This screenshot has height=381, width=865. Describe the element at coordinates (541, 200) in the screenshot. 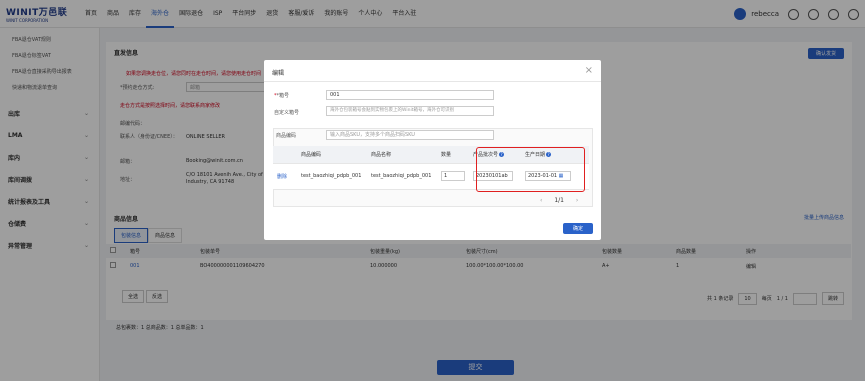

I see `prev-page-icon: ‹` at that location.